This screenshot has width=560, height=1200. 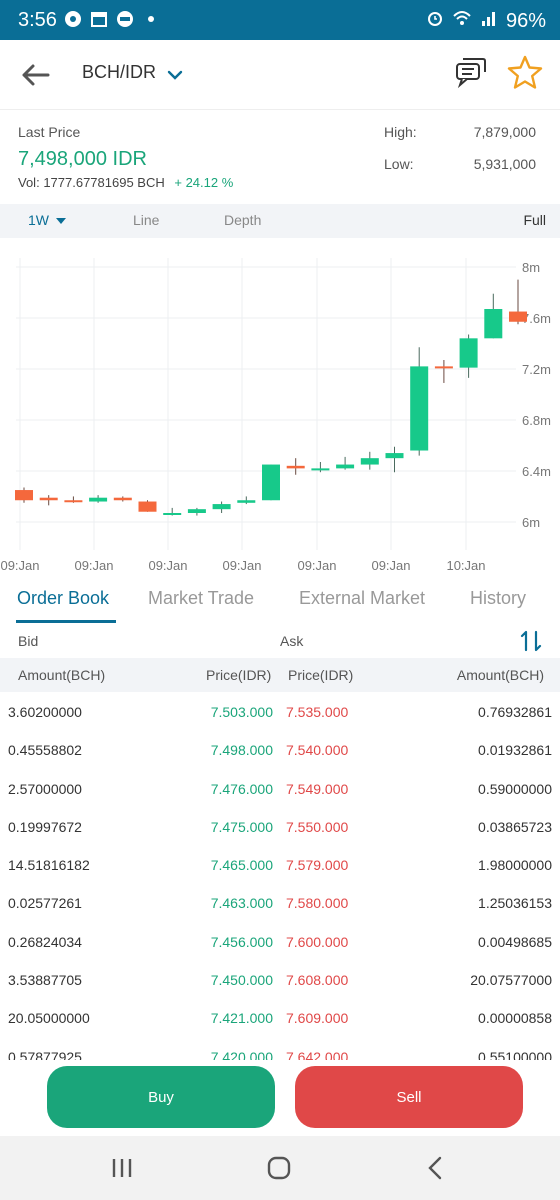 I want to click on bid-price: 7.476.000, so click(x=241, y=788).